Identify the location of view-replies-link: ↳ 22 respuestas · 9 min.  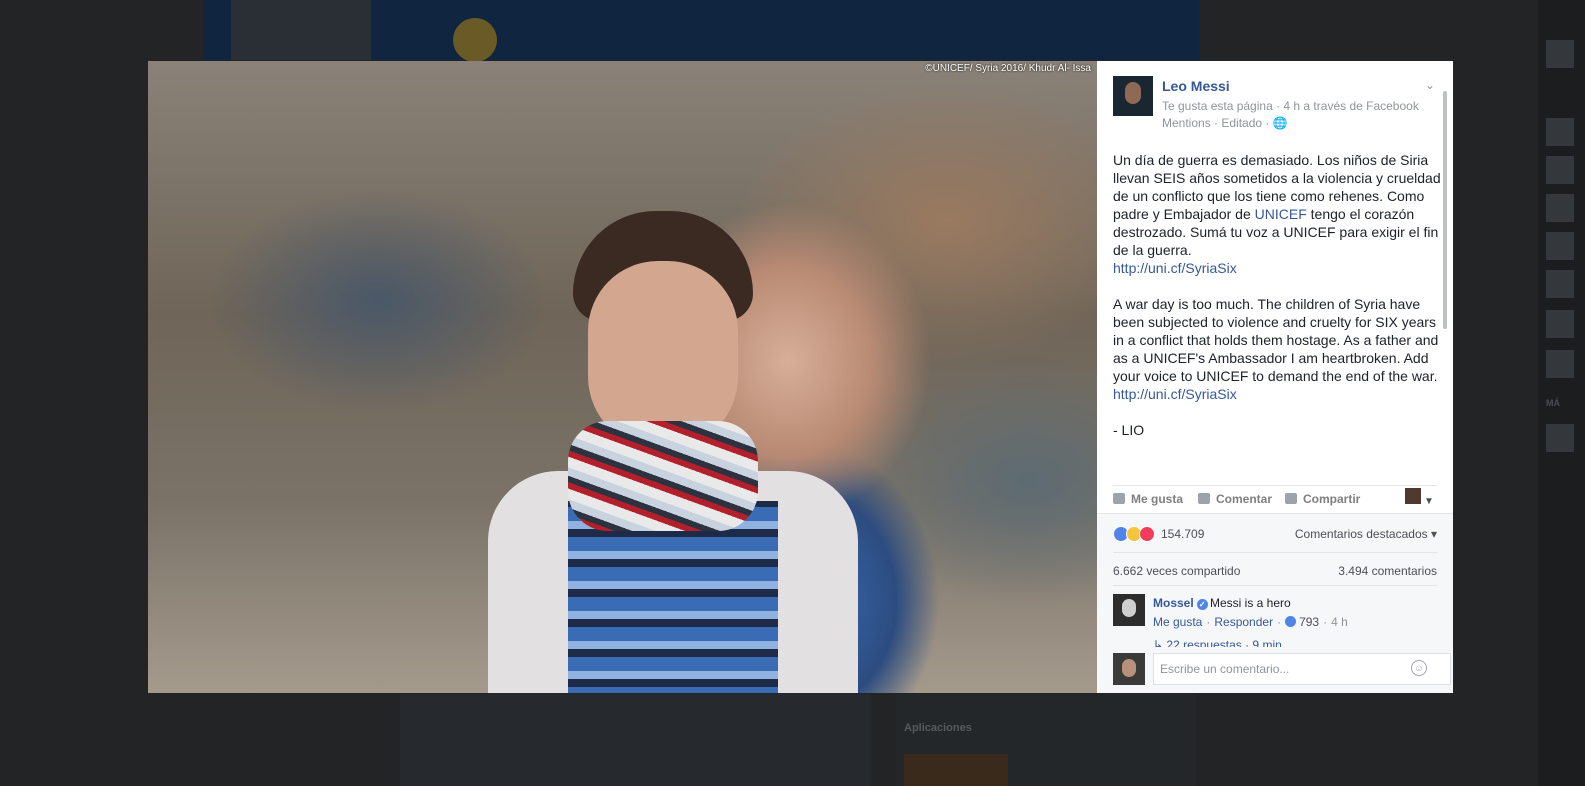
(1217, 642).